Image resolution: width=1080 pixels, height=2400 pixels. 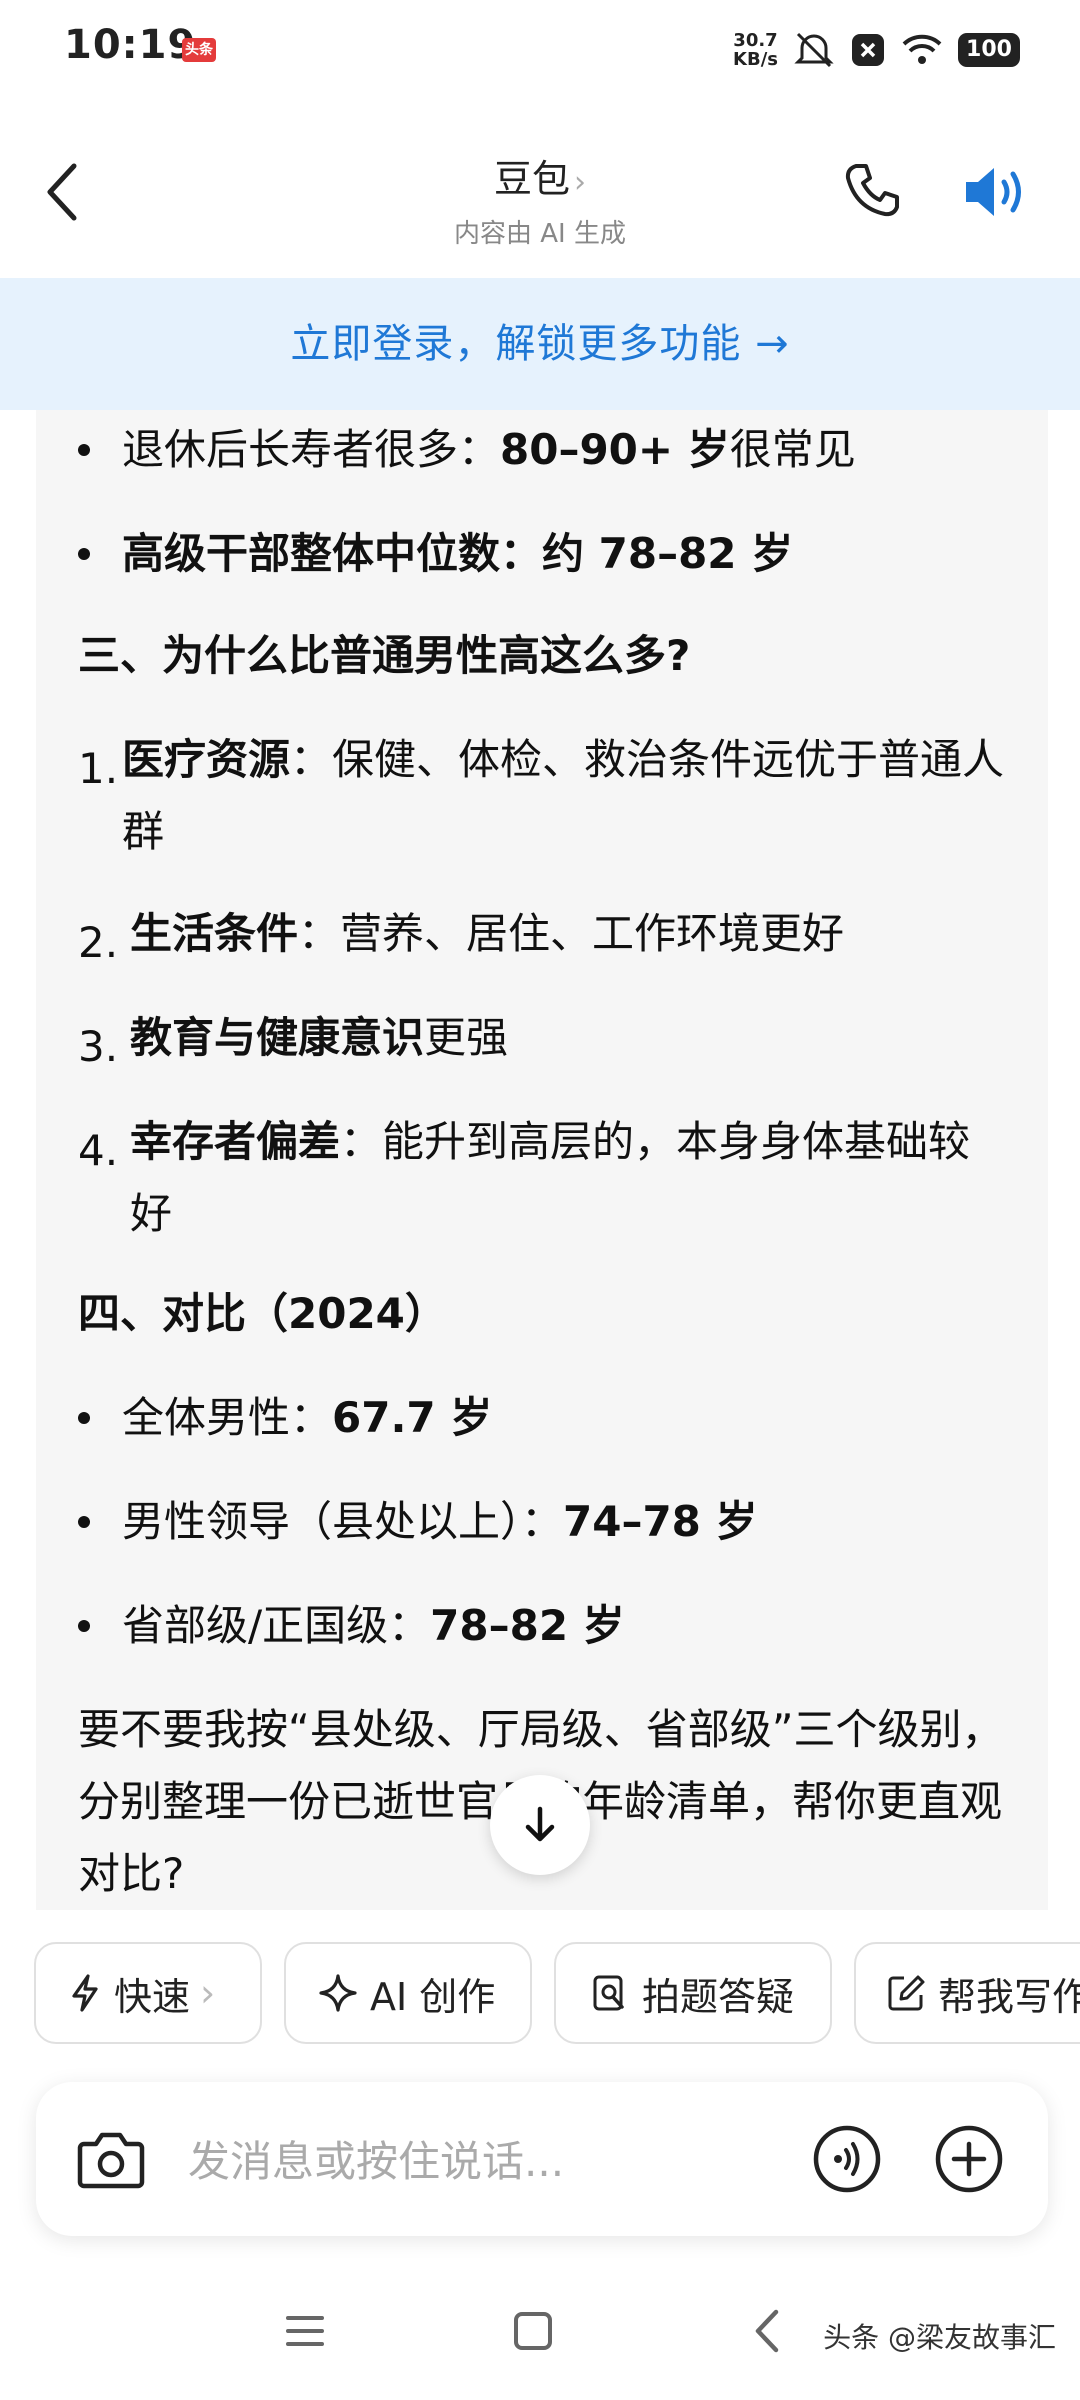 I want to click on list-item: 退休后长寿者很多：80–90+ 岁很常见, so click(x=489, y=449).